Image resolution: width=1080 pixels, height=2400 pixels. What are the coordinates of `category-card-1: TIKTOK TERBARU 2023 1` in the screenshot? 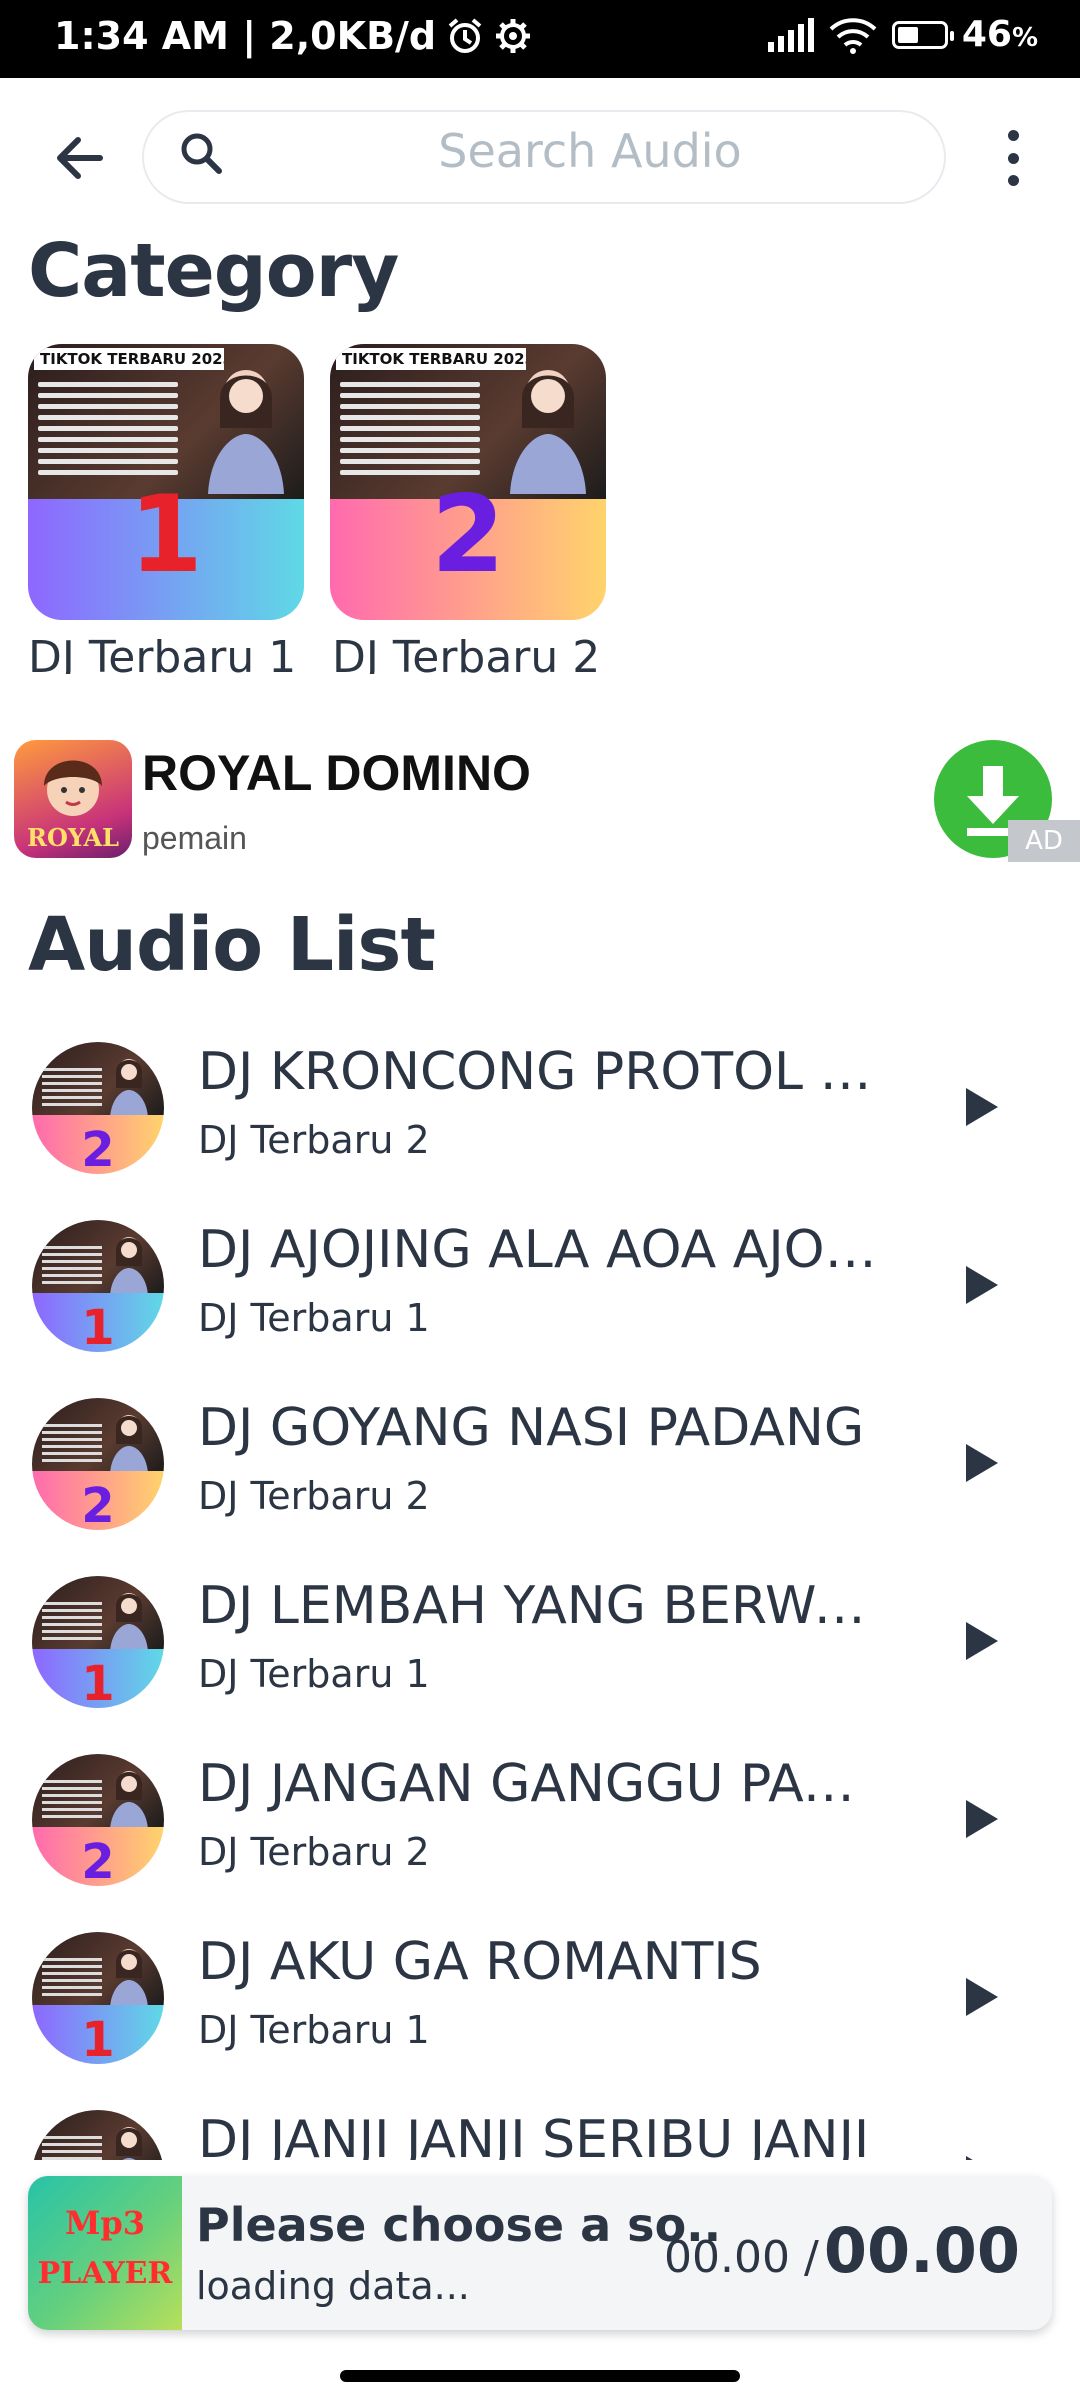 It's located at (166, 482).